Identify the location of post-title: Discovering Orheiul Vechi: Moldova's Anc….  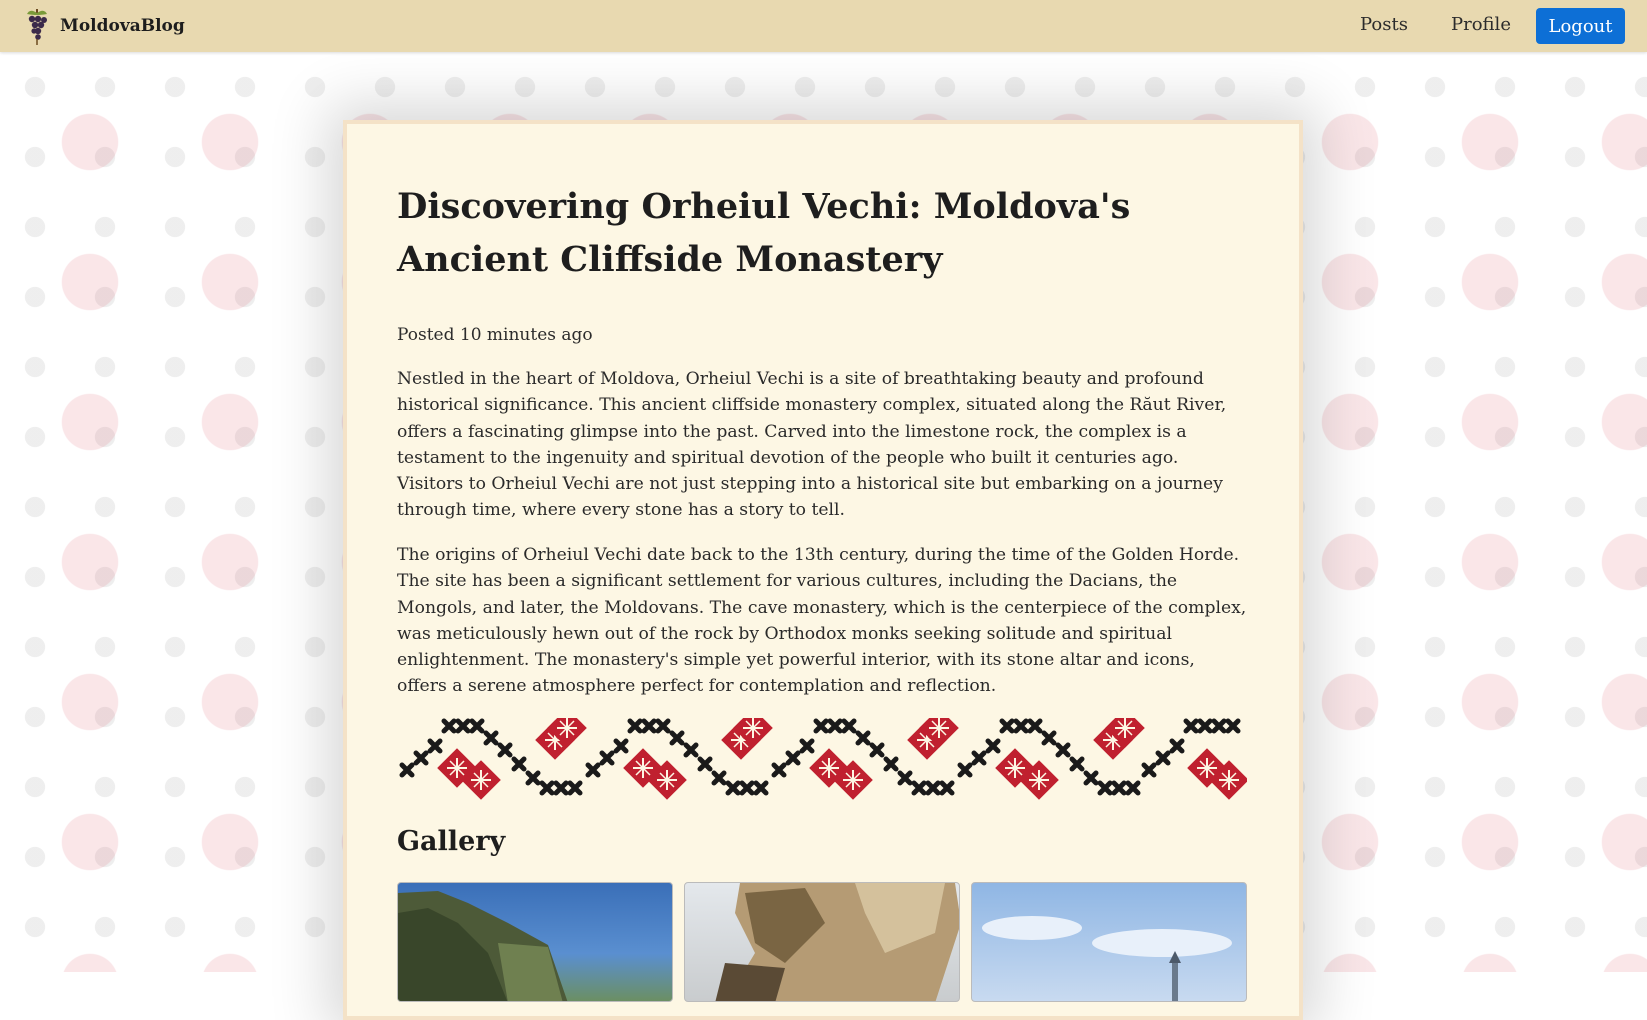
(764, 233).